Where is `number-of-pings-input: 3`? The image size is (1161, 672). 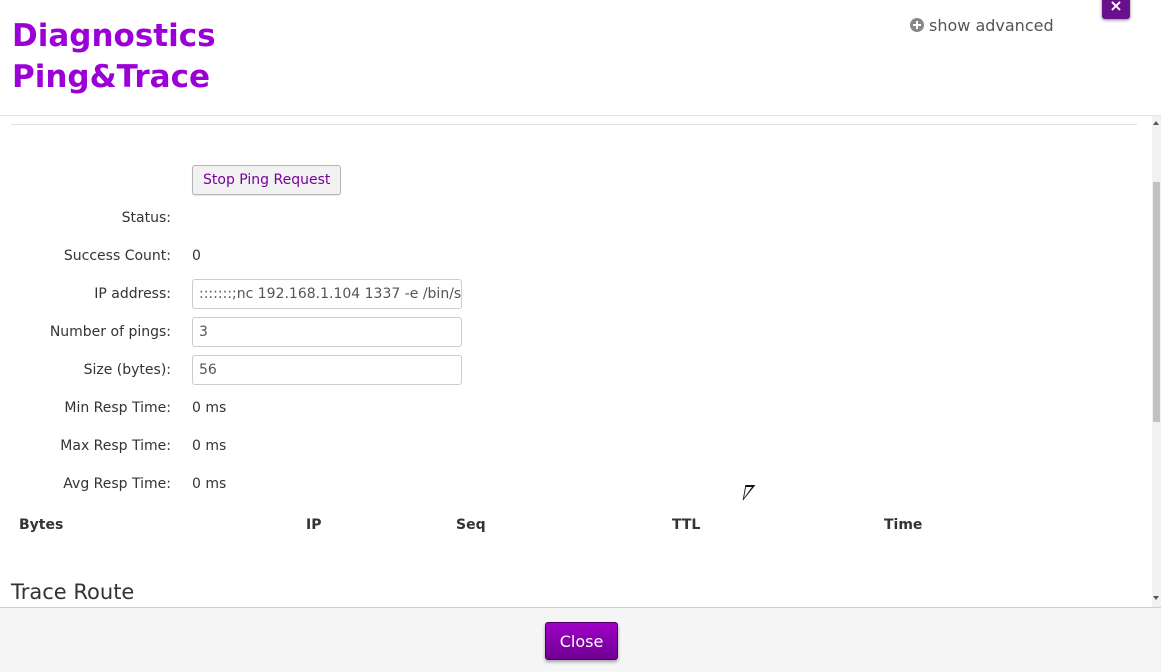 number-of-pings-input: 3 is located at coordinates (327, 332).